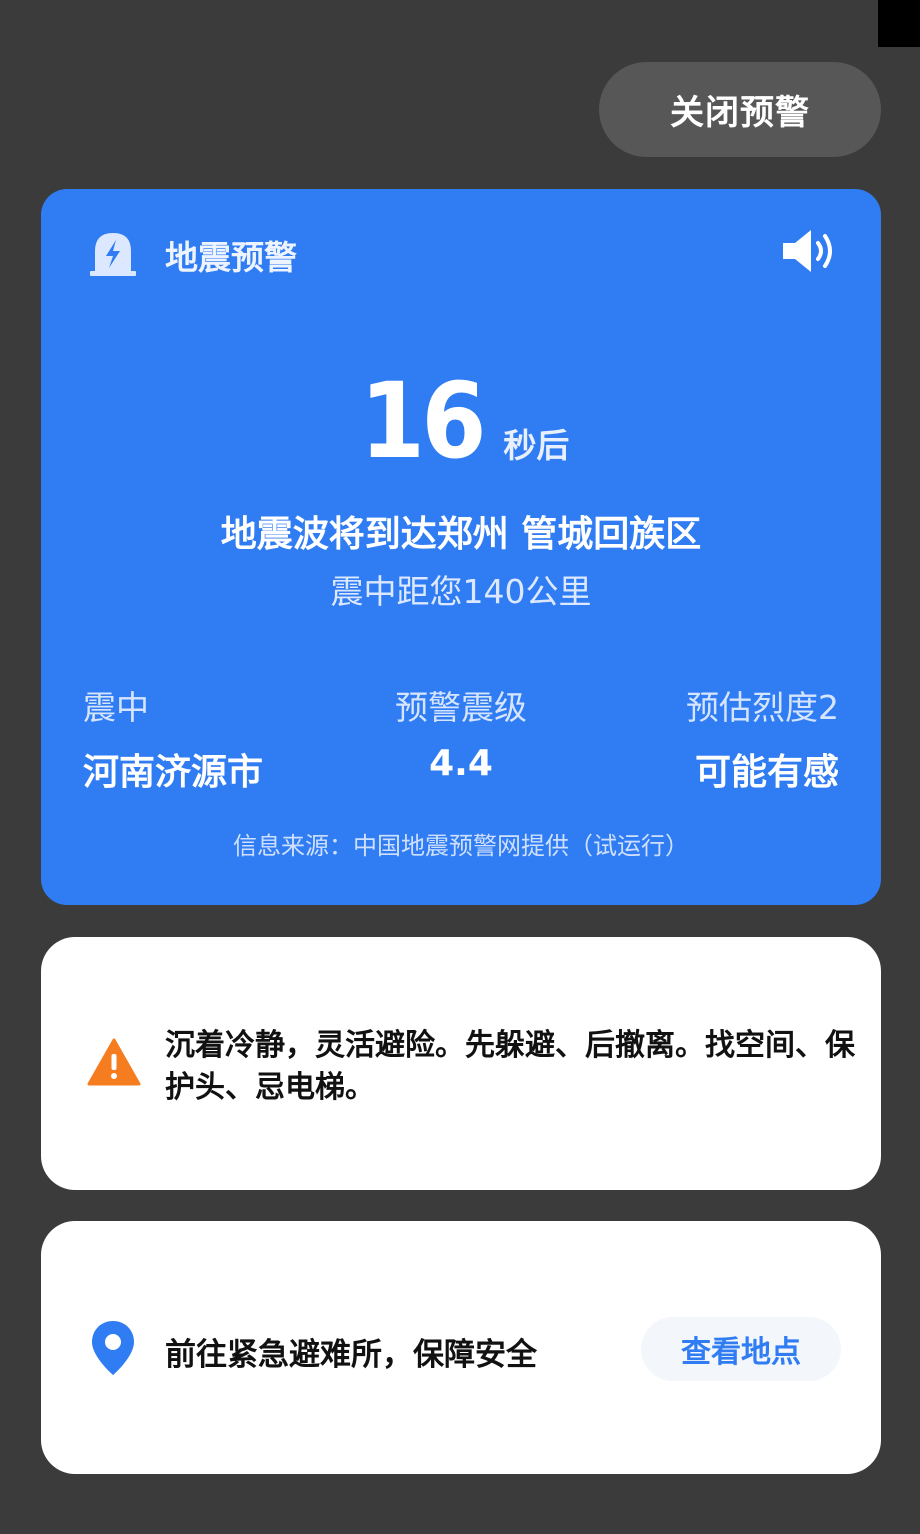 The image size is (920, 1534). Describe the element at coordinates (113, 1348) in the screenshot. I see `location-pin-icon` at that location.